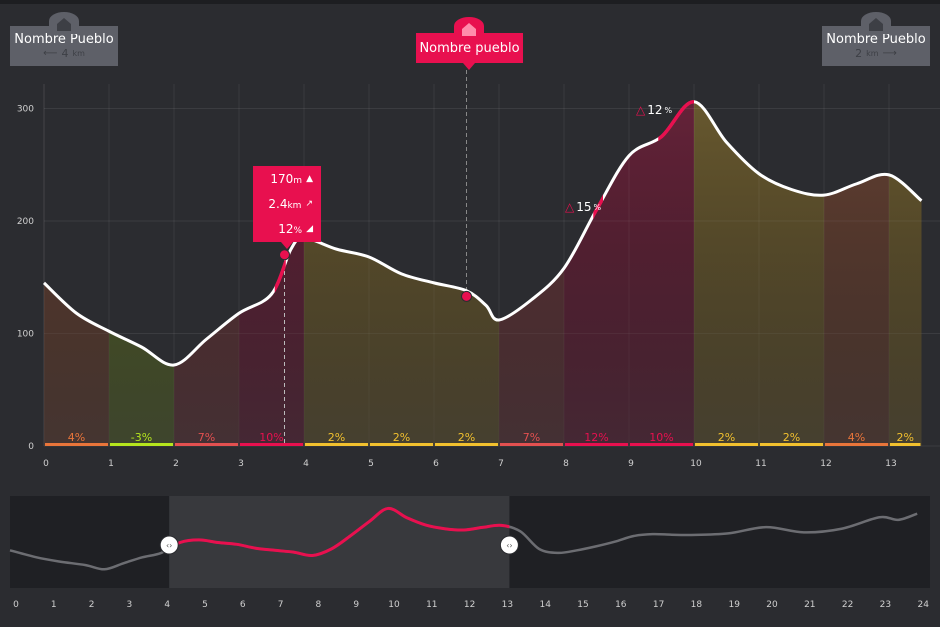  What do you see at coordinates (141, 437) in the screenshot?
I see `slope-label: -3%` at bounding box center [141, 437].